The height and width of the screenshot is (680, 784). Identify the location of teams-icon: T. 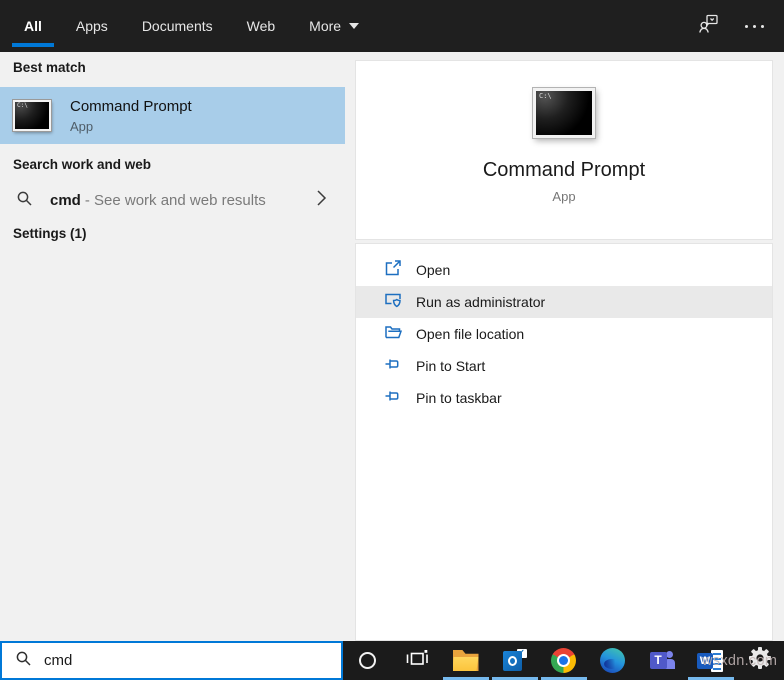
(662, 661).